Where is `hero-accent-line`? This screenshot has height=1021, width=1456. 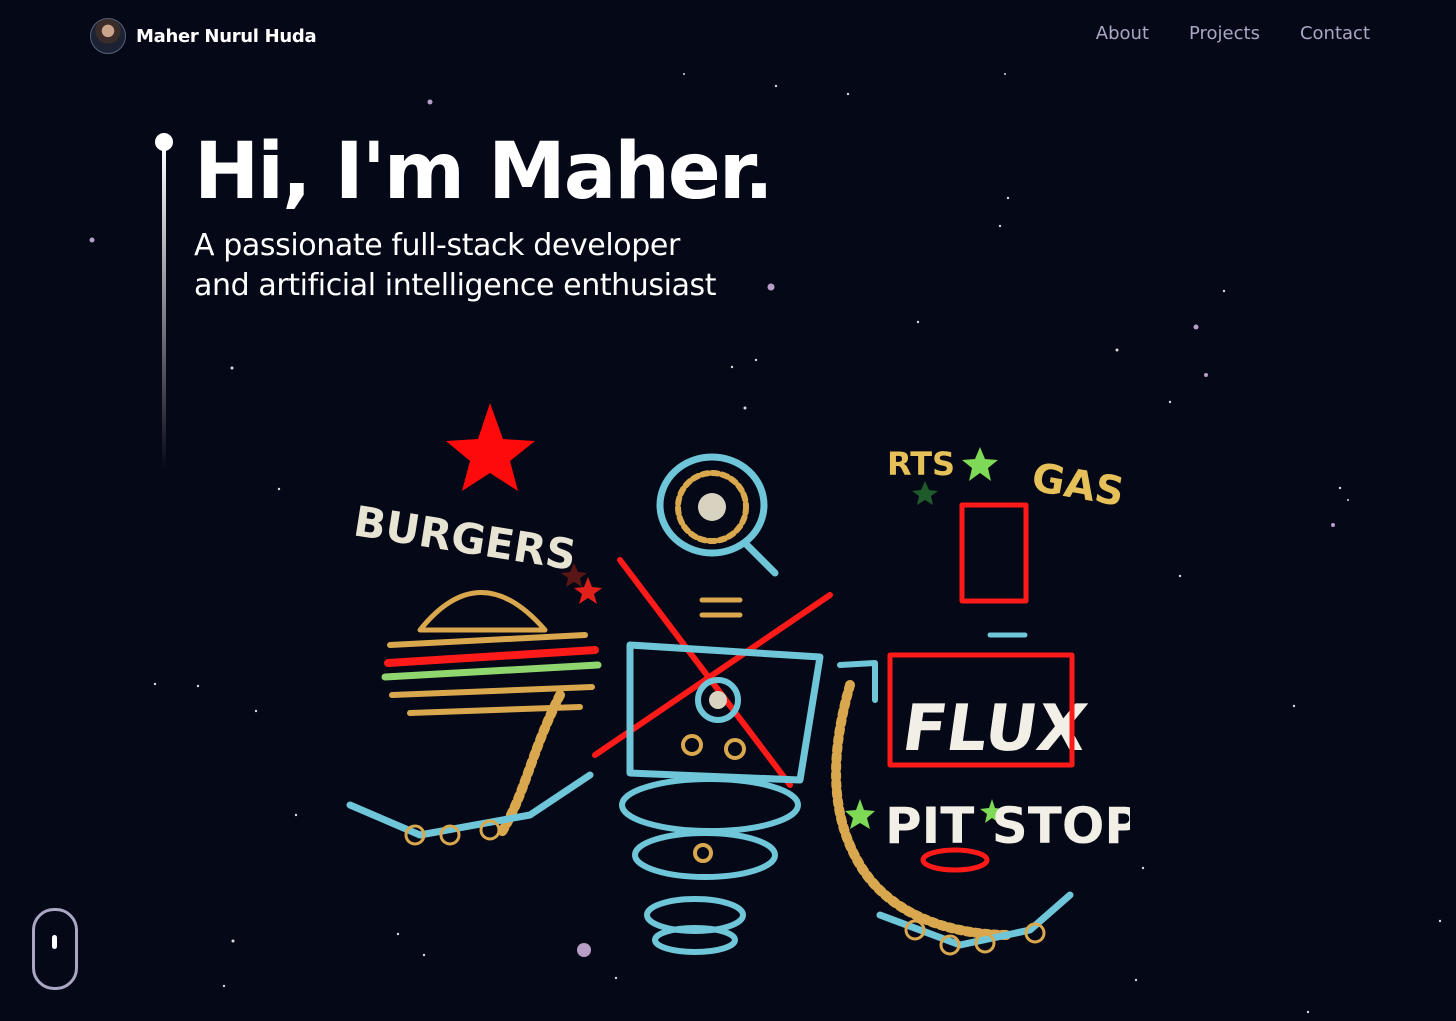 hero-accent-line is located at coordinates (165, 303).